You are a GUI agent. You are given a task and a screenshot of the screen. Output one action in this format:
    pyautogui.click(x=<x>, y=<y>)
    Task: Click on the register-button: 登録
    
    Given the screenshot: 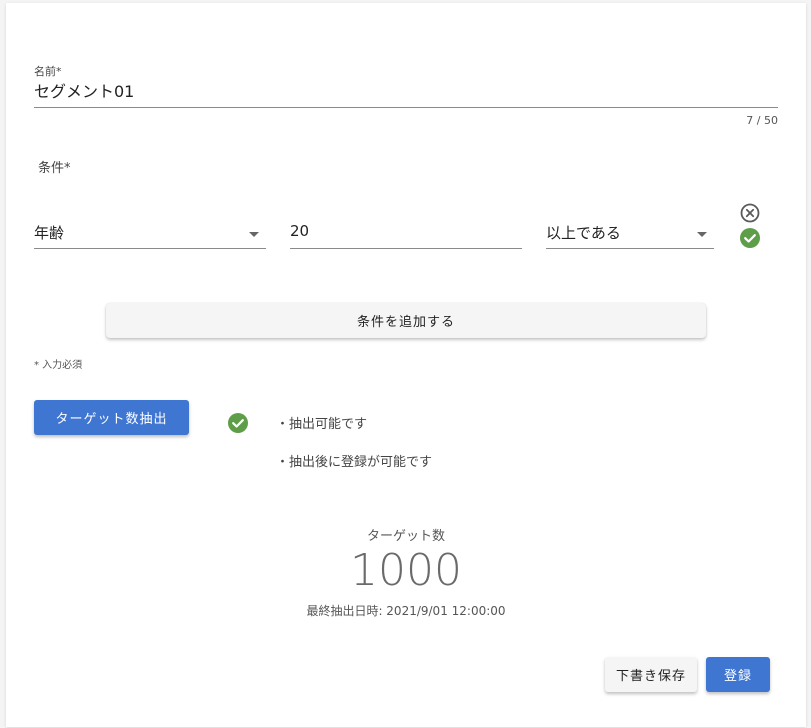 What is the action you would take?
    pyautogui.click(x=738, y=674)
    